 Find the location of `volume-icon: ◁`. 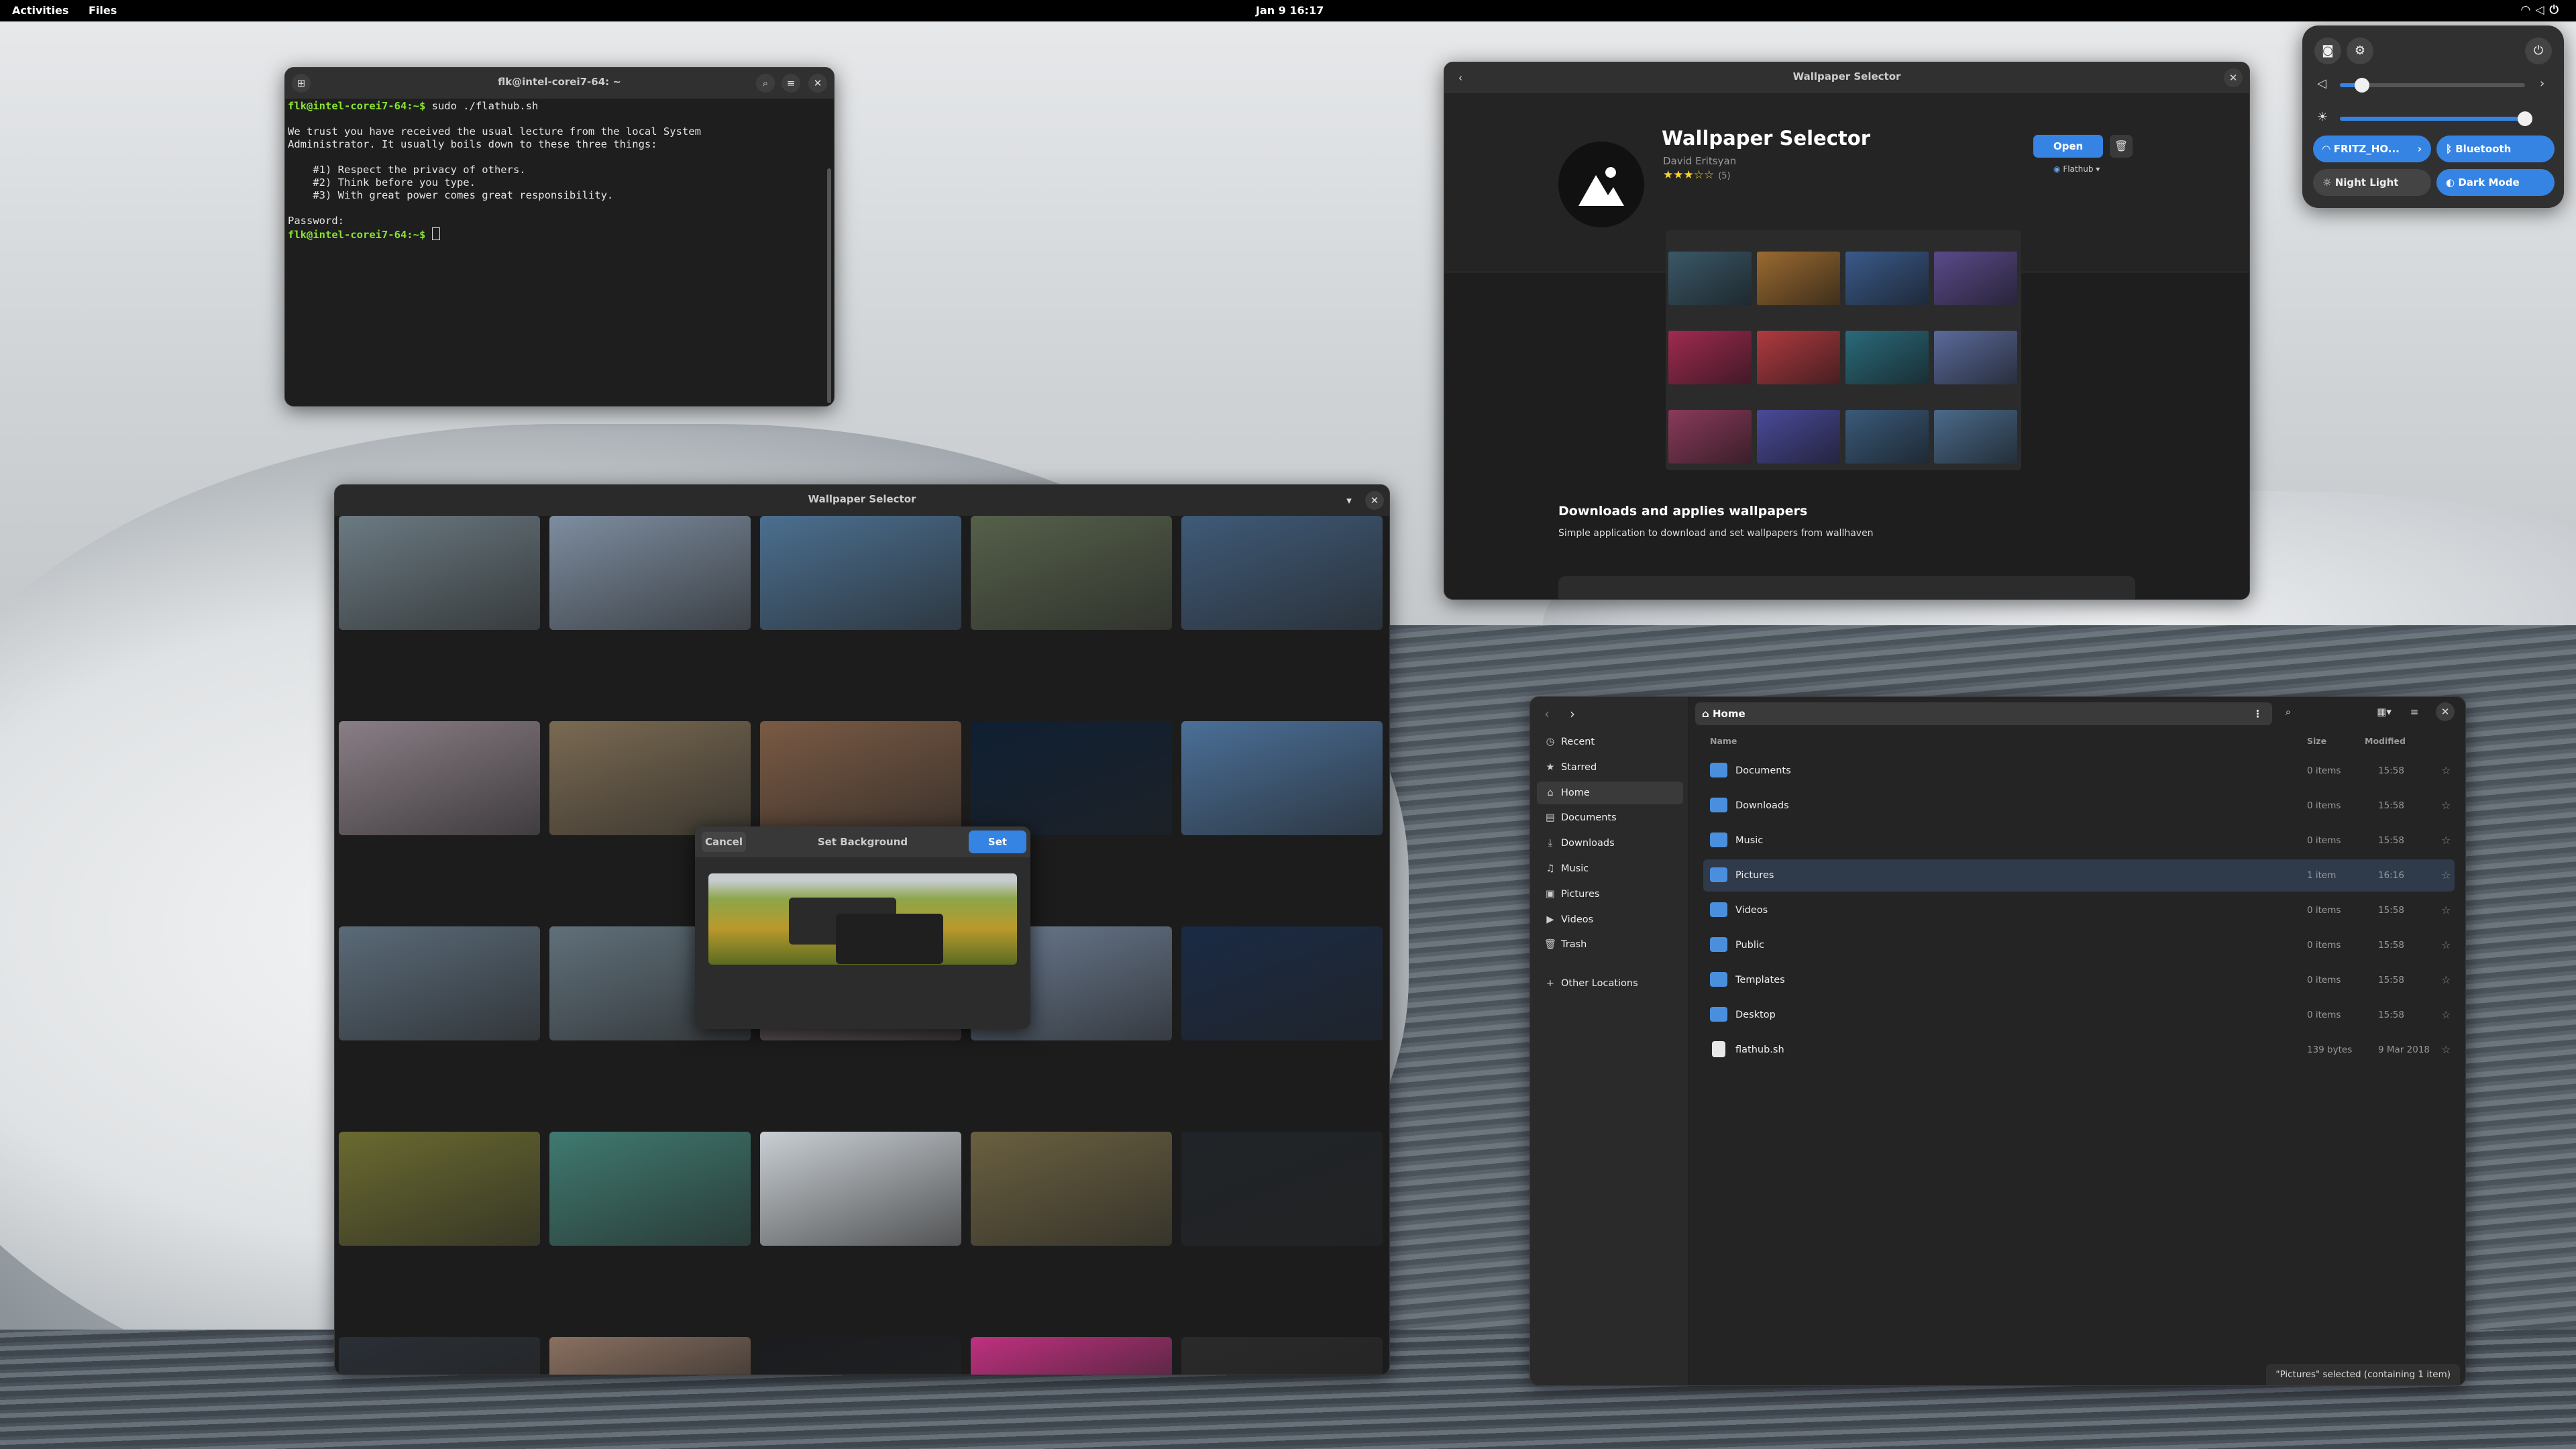

volume-icon: ◁ is located at coordinates (2321, 83).